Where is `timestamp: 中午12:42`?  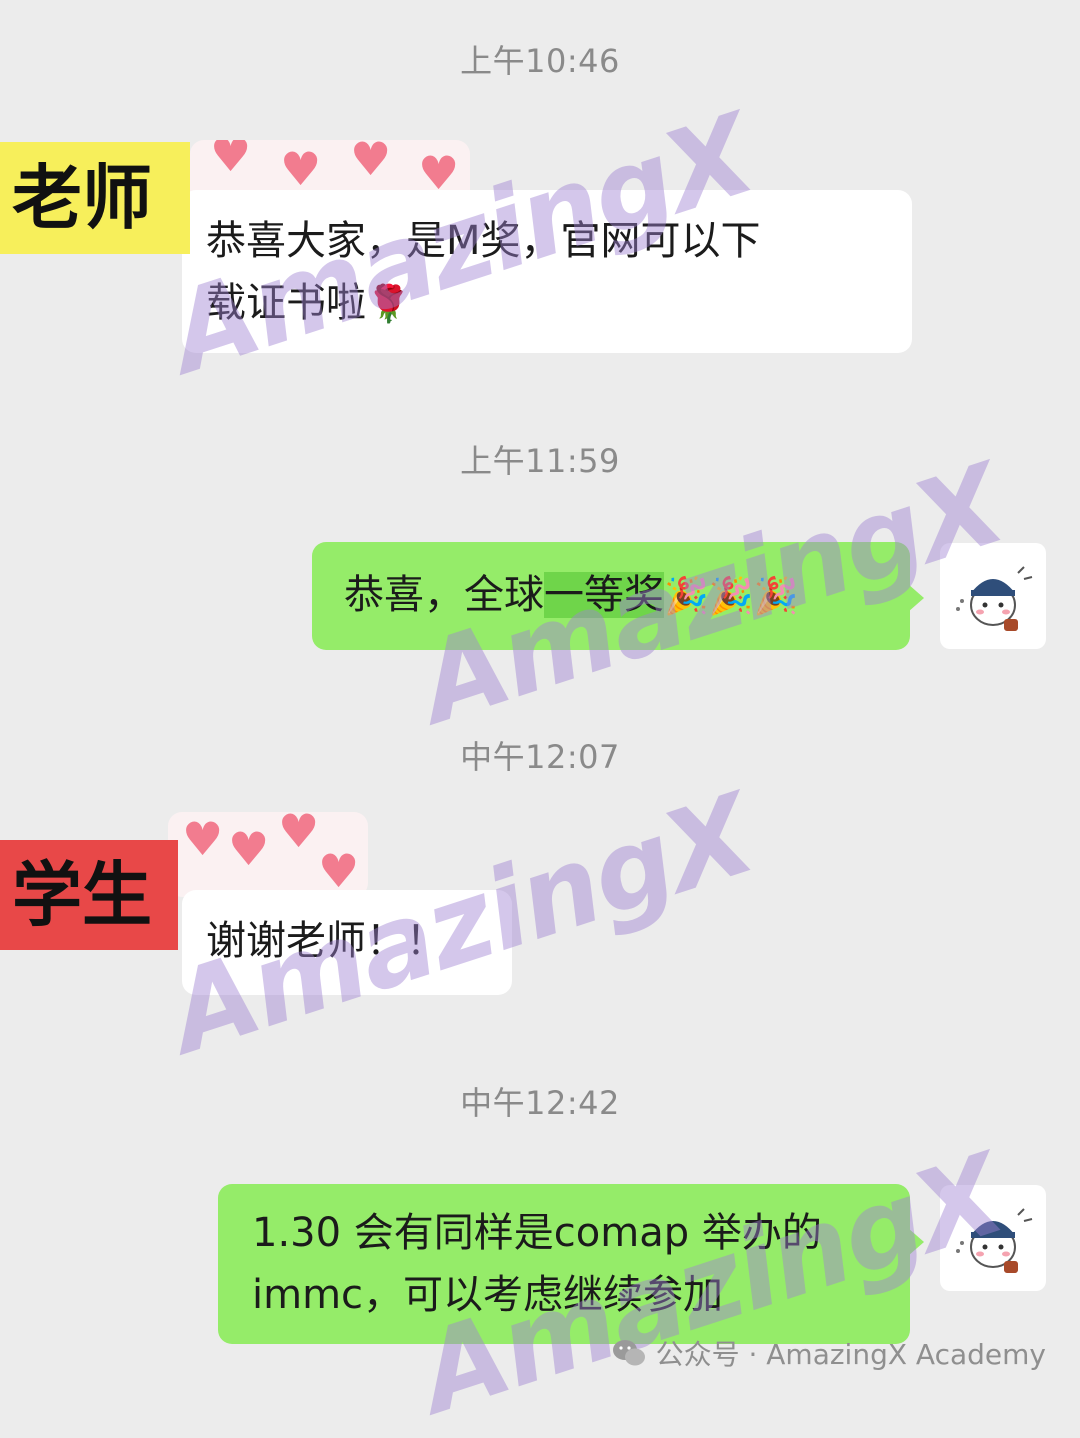
timestamp: 中午12:42 is located at coordinates (540, 1103).